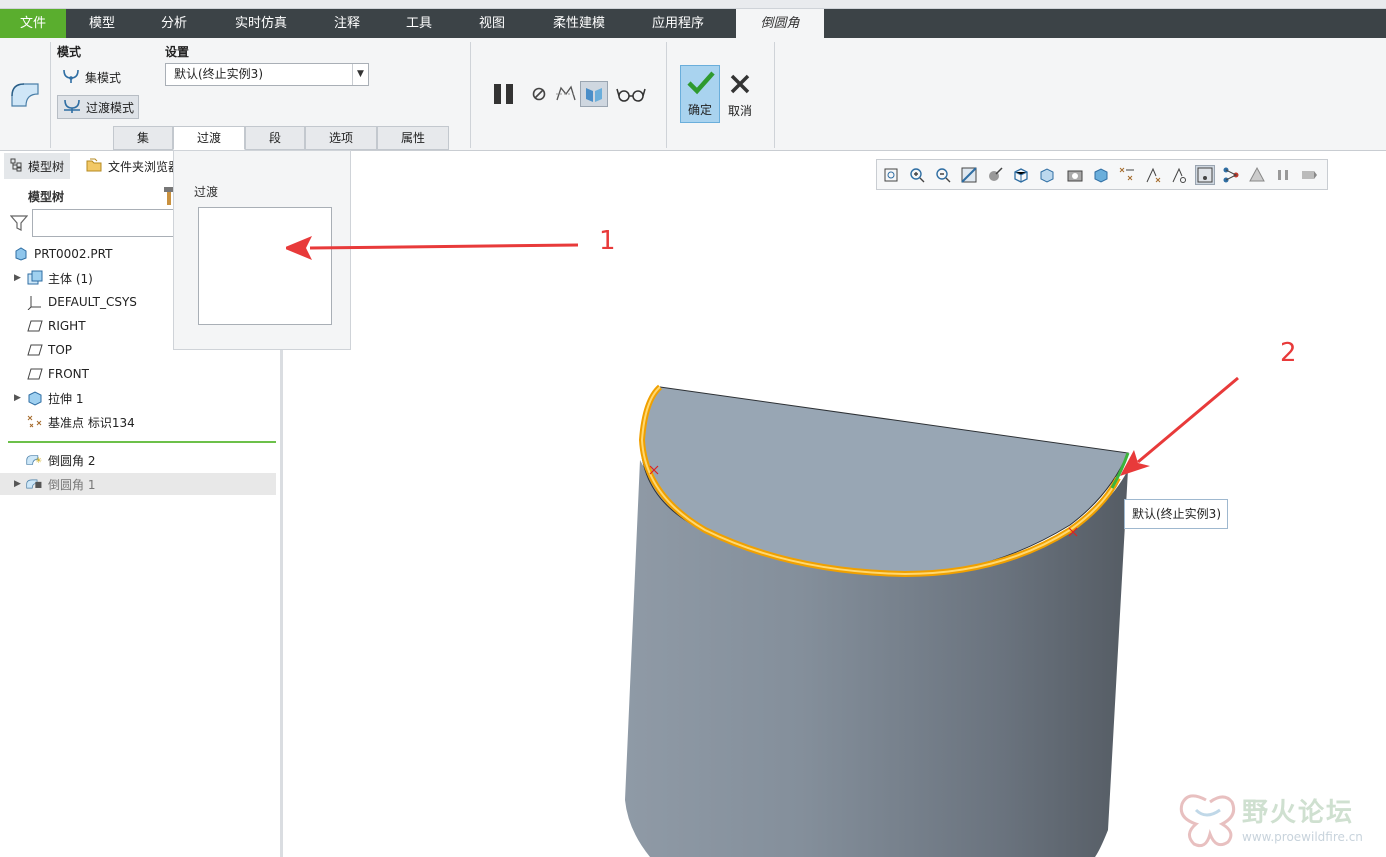  I want to click on datum-display-icon, so click(1127, 175).